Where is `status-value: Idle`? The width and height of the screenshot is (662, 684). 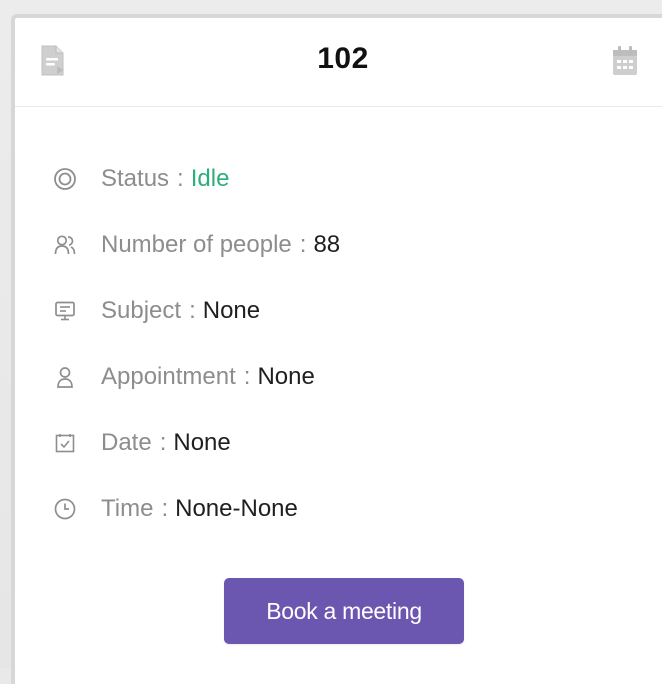 status-value: Idle is located at coordinates (210, 178).